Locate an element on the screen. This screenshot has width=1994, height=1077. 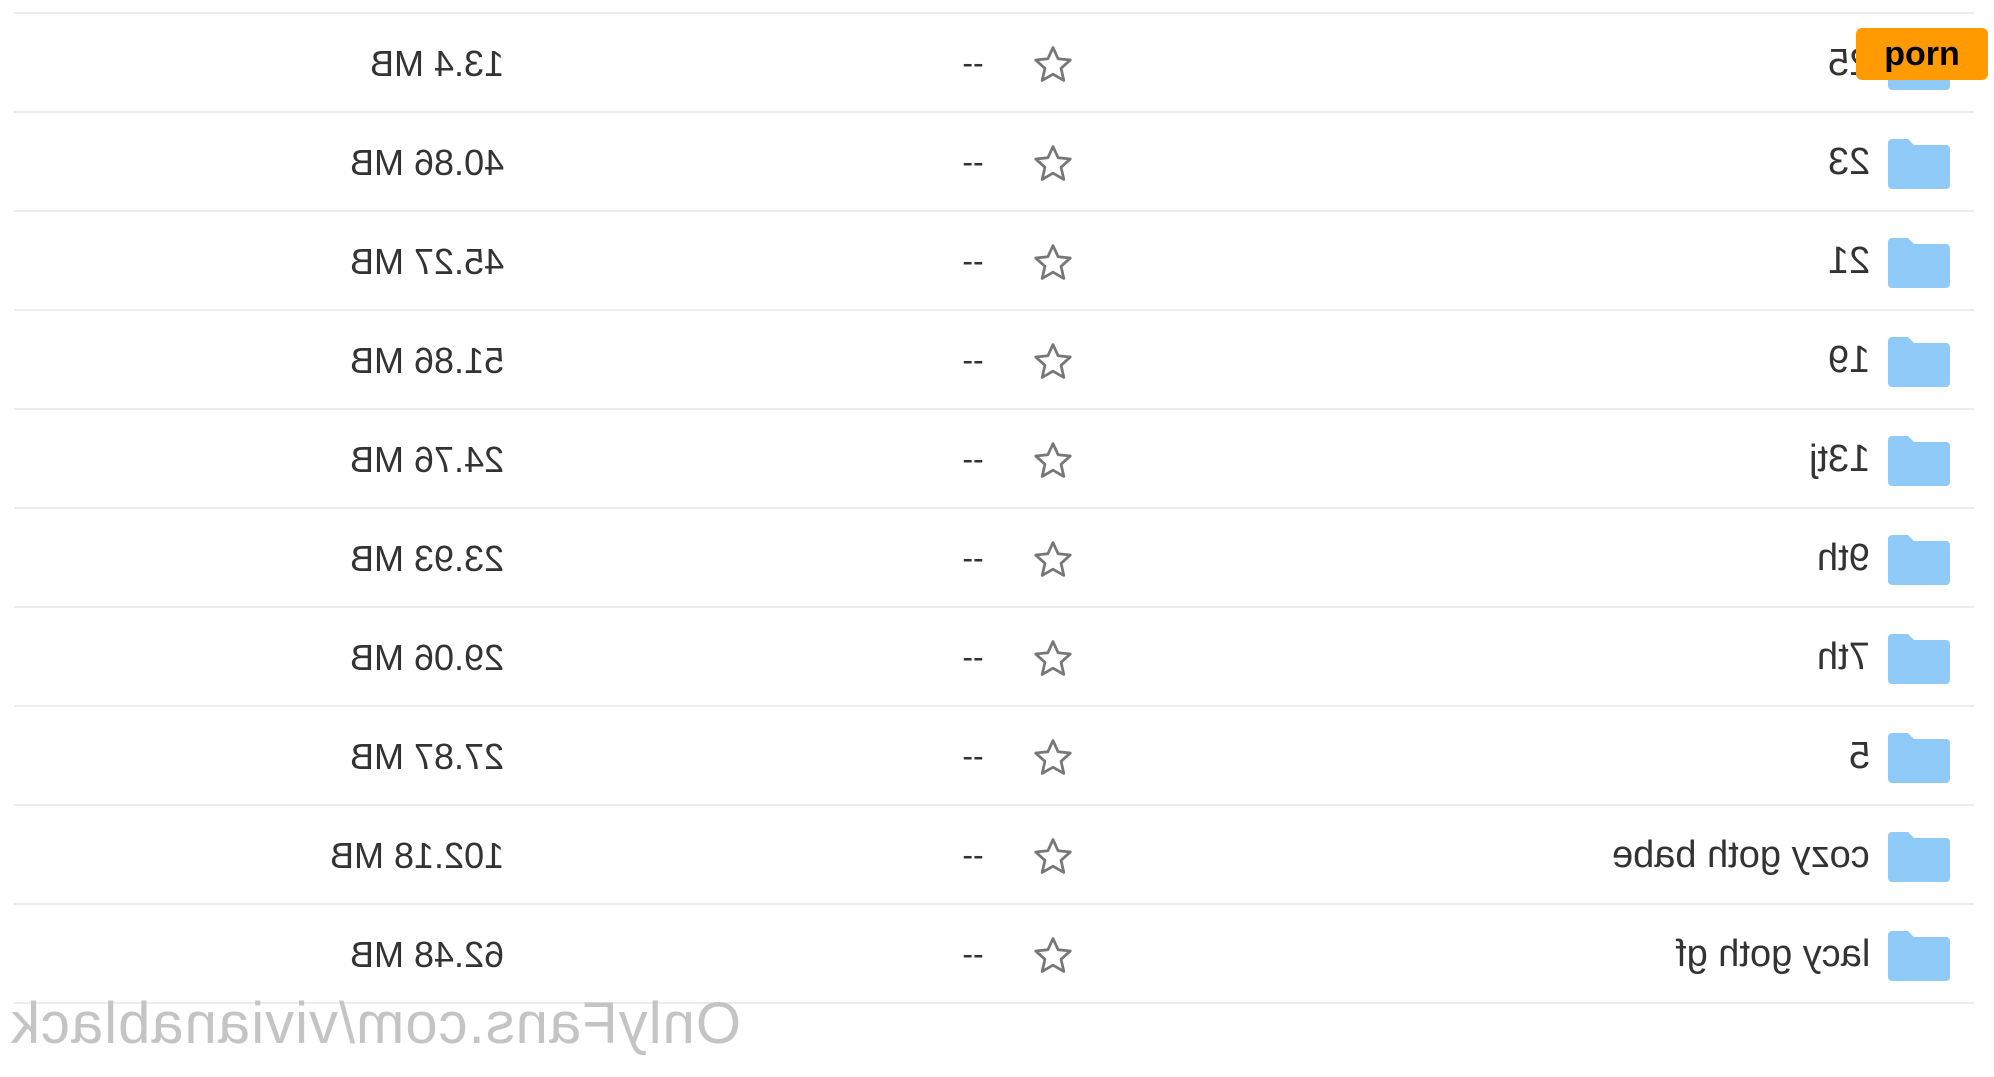
file-row: 21 -- 45.27 MB is located at coordinates (994, 261).